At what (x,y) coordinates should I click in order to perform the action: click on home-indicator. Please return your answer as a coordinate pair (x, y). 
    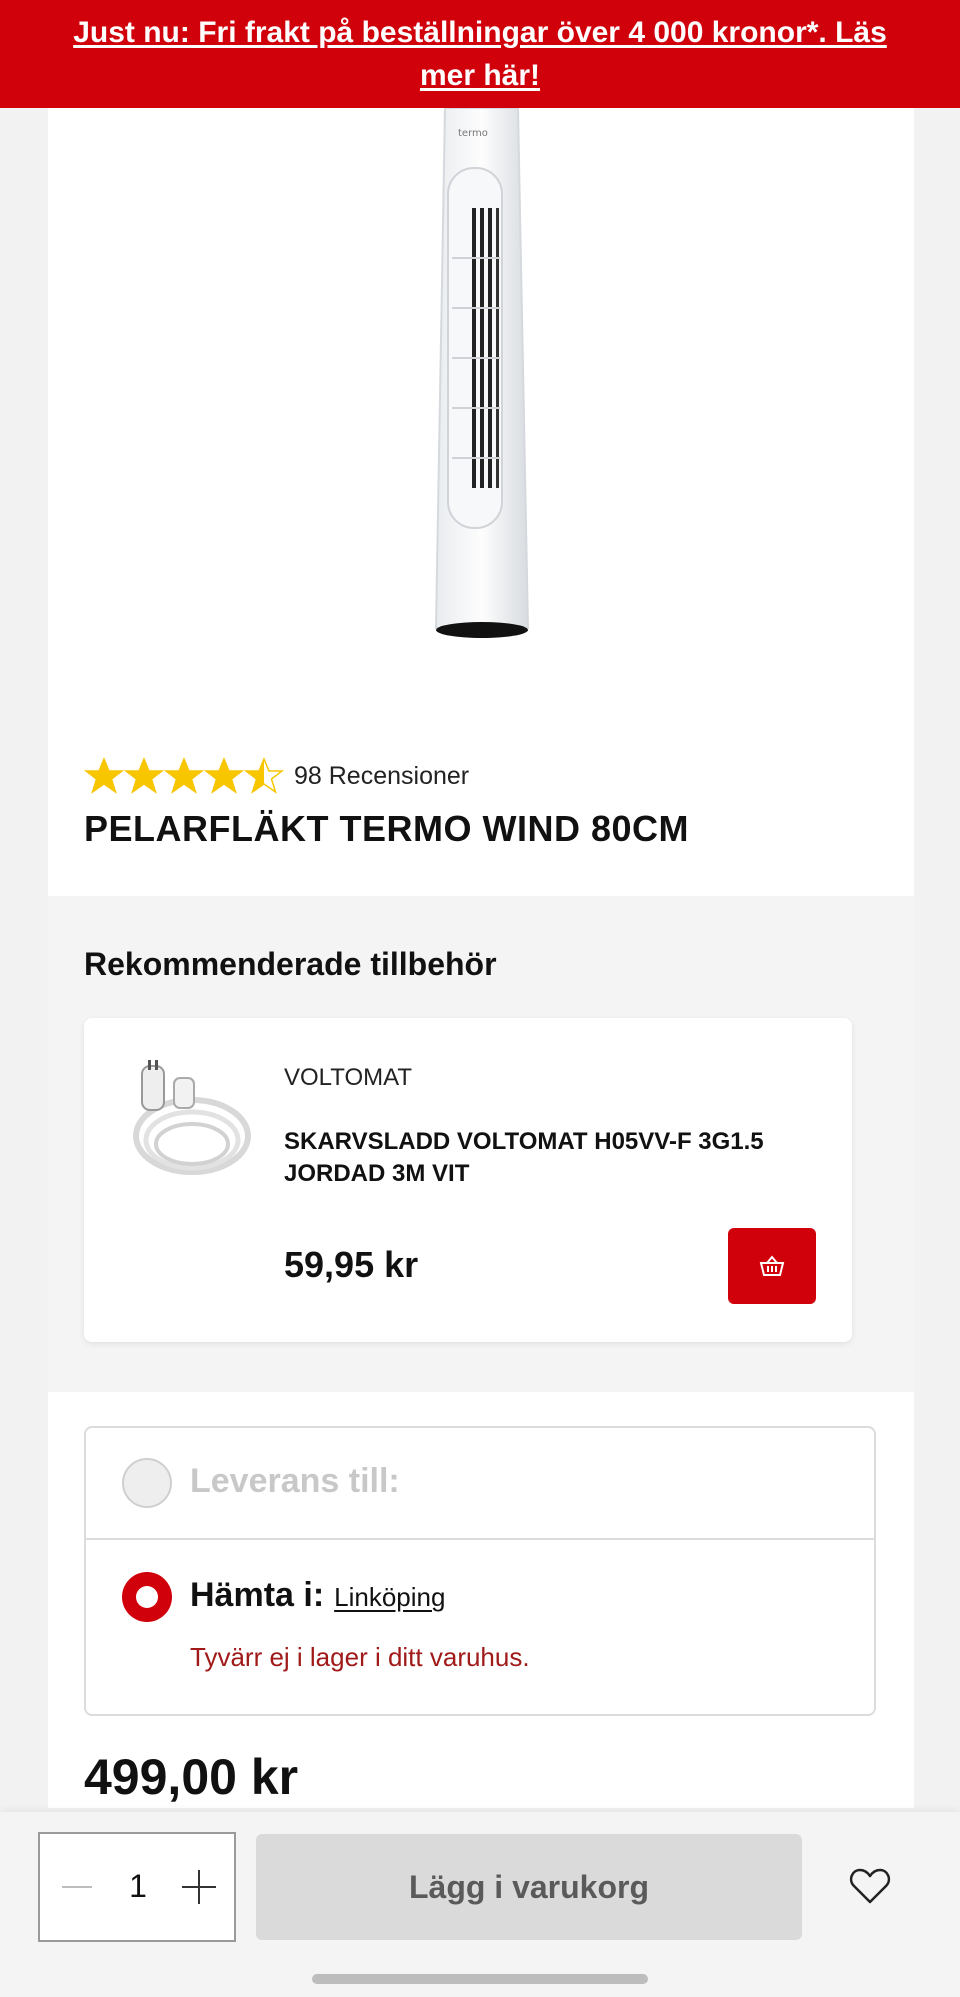
    Looking at the image, I should click on (480, 1979).